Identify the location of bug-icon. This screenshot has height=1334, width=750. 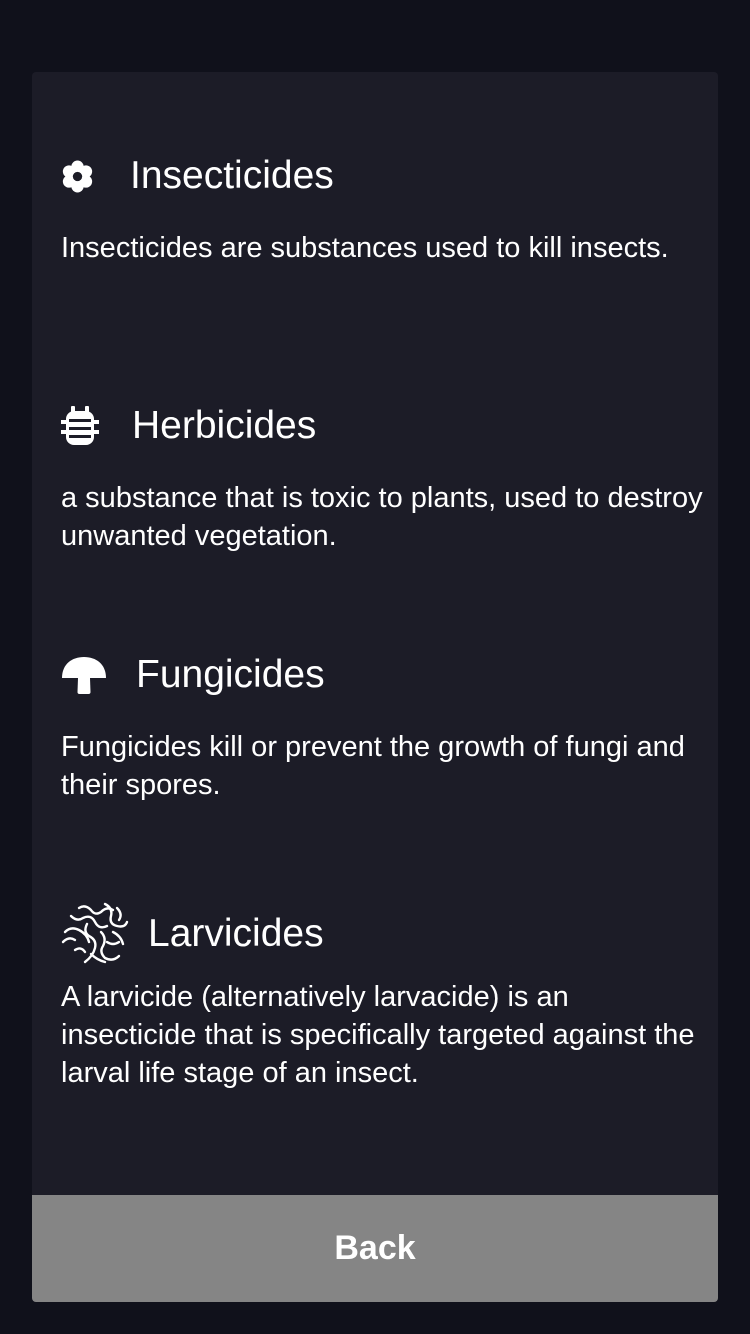
(96, 426).